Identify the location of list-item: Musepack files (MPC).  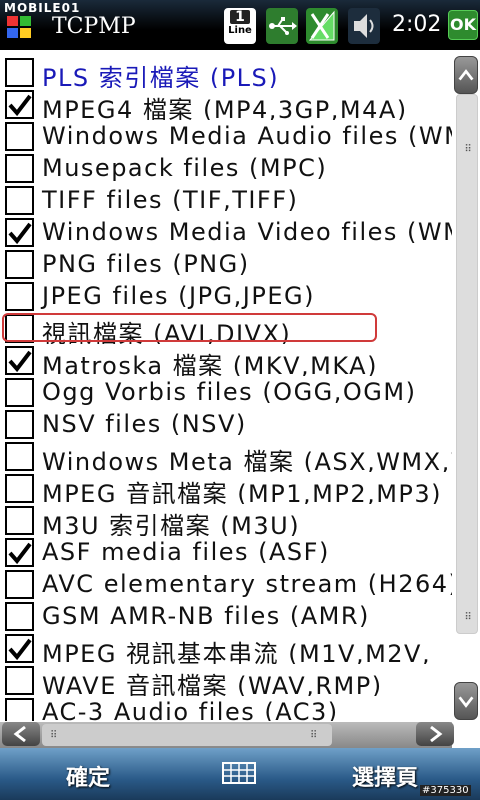
(226, 168).